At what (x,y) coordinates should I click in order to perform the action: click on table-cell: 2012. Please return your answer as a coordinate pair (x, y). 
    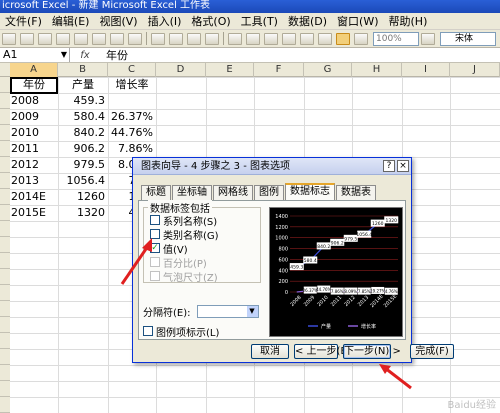
    Looking at the image, I should click on (34, 165).